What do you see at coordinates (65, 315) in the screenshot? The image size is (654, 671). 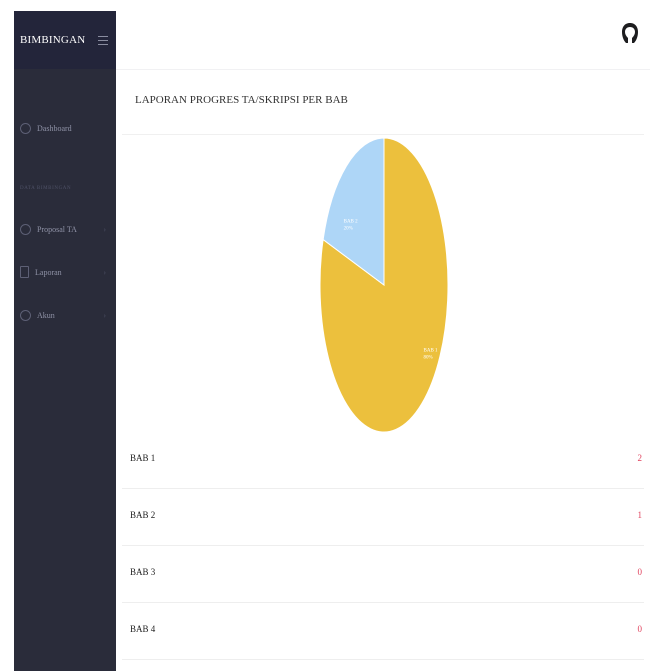 I see `sidebar-item-akun: Akun ›` at bounding box center [65, 315].